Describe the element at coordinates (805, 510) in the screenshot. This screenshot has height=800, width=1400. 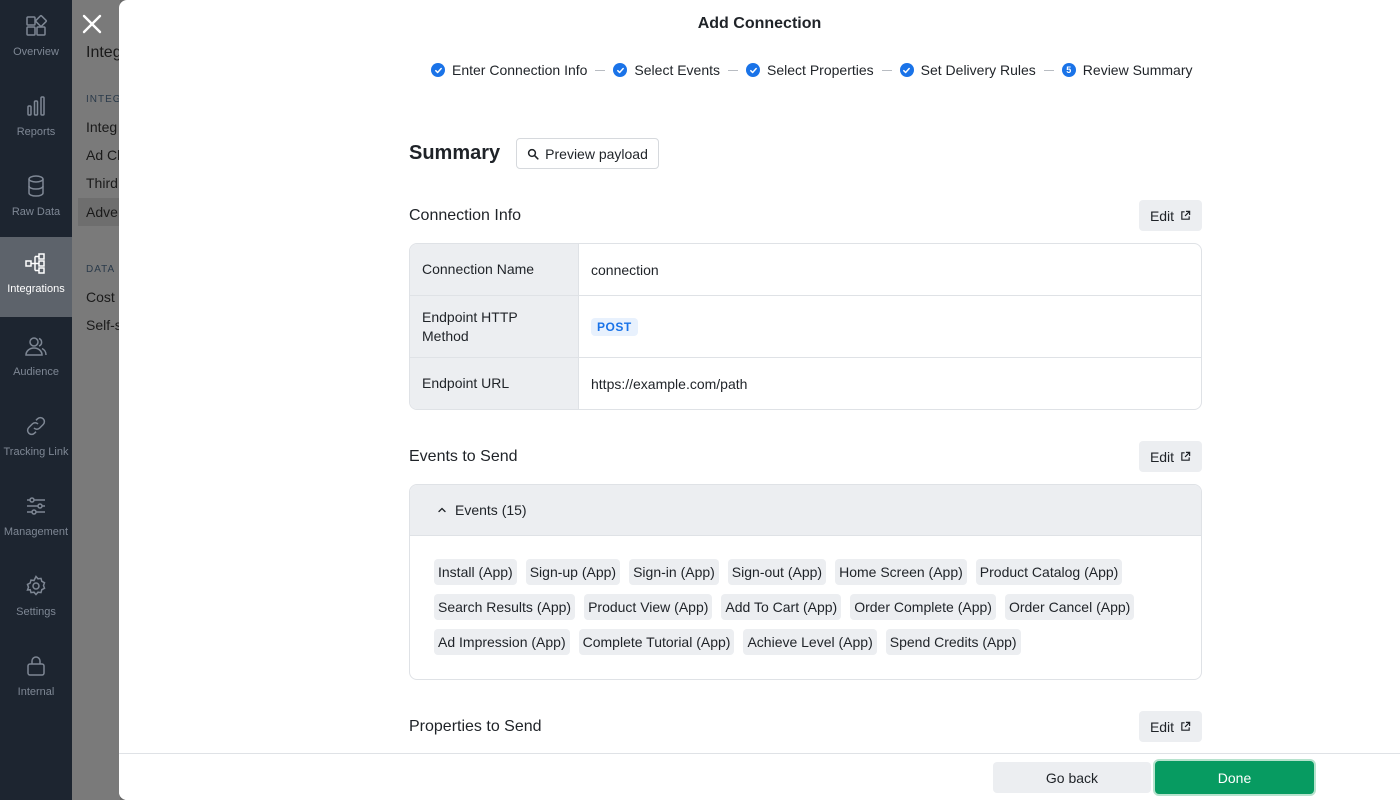
I see `events-accordion-toggle: Events (15)` at that location.